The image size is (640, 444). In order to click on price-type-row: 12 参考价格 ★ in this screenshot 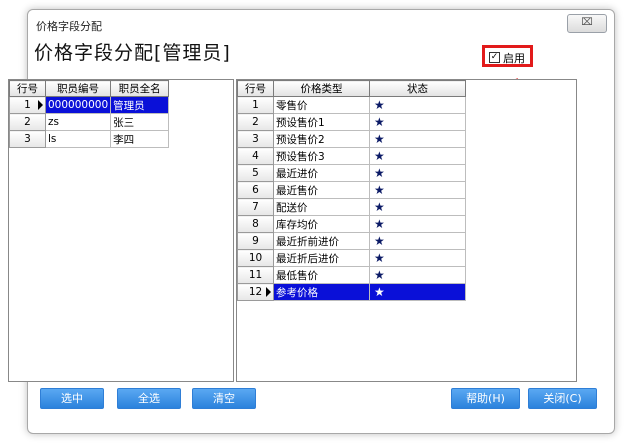, I will do `click(351, 292)`.